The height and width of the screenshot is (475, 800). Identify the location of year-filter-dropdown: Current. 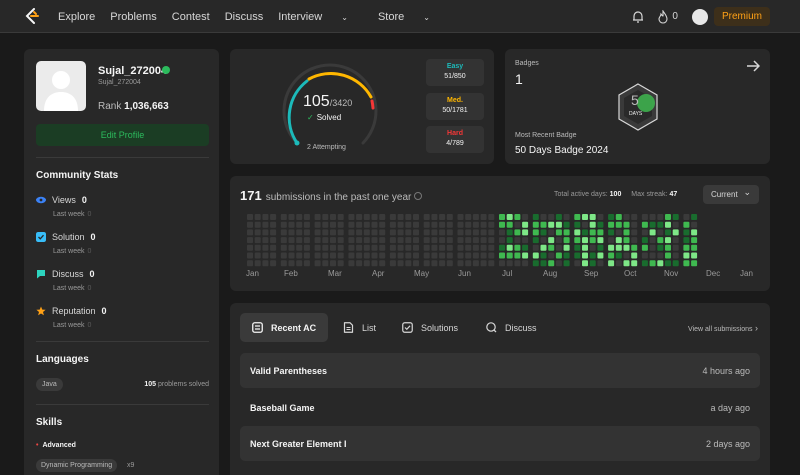
(731, 194).